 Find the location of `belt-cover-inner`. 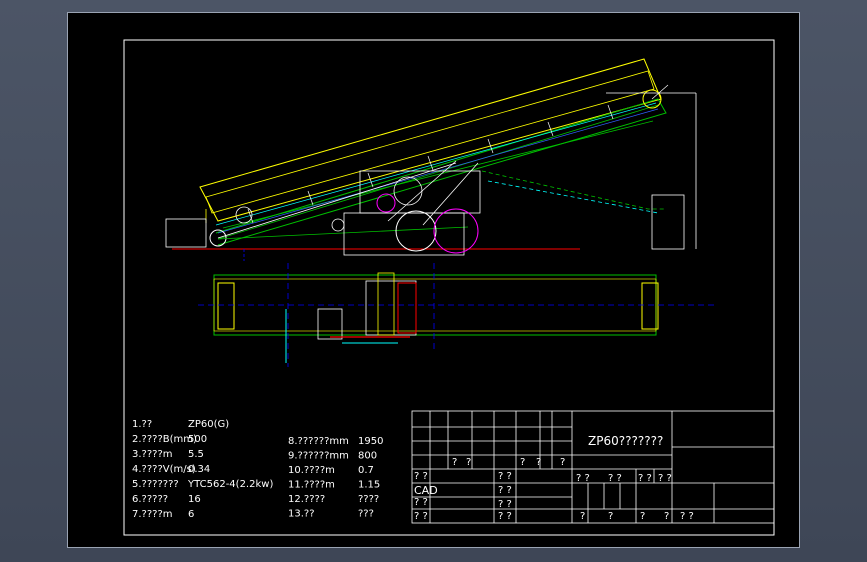

belt-cover-inner is located at coordinates (430, 142).